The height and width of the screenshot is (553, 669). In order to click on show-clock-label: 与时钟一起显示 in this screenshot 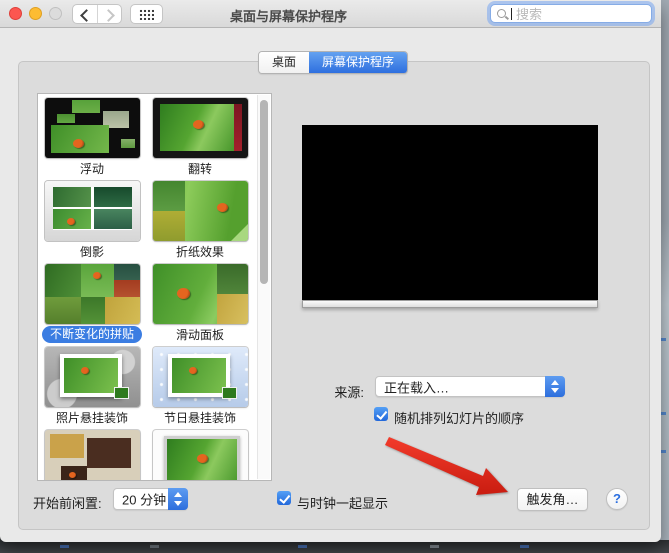, I will do `click(343, 503)`.